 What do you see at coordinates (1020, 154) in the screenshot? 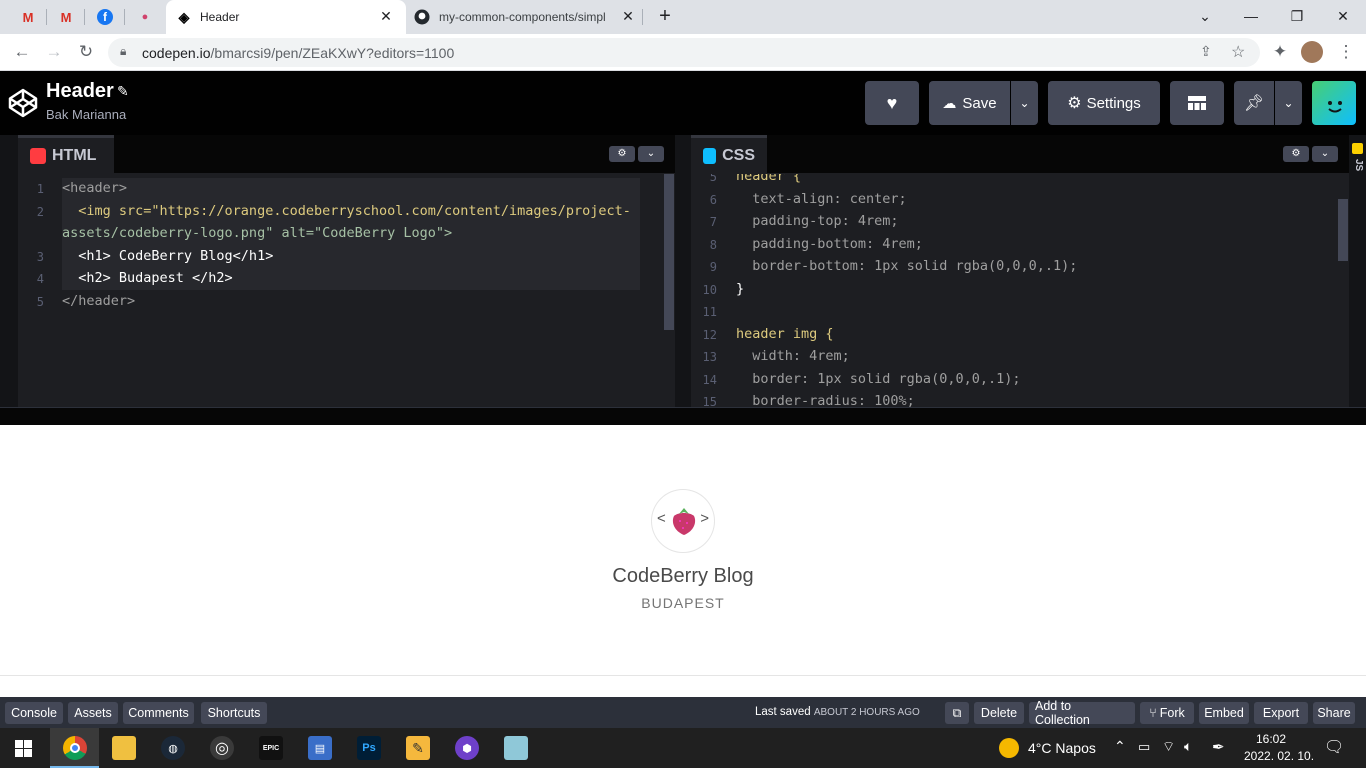
I see `css-editor-header: CSS ⚙ ⌄` at bounding box center [1020, 154].